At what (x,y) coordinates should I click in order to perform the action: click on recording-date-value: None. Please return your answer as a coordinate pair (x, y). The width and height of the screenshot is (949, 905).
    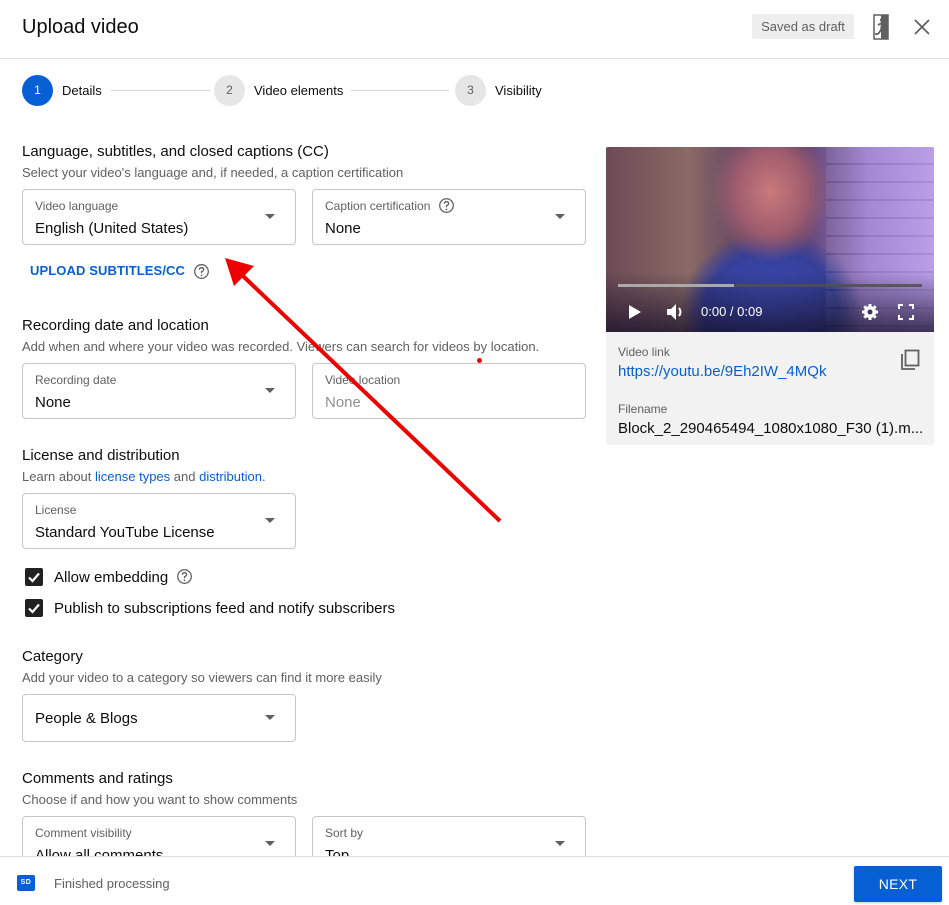
    Looking at the image, I should click on (53, 402).